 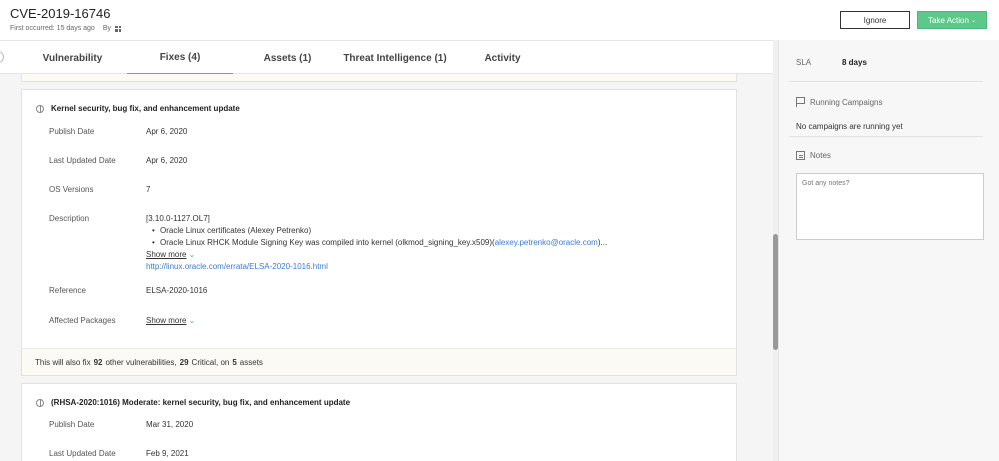 I want to click on last-updated-value: Feb 9, 2021, so click(x=167, y=453).